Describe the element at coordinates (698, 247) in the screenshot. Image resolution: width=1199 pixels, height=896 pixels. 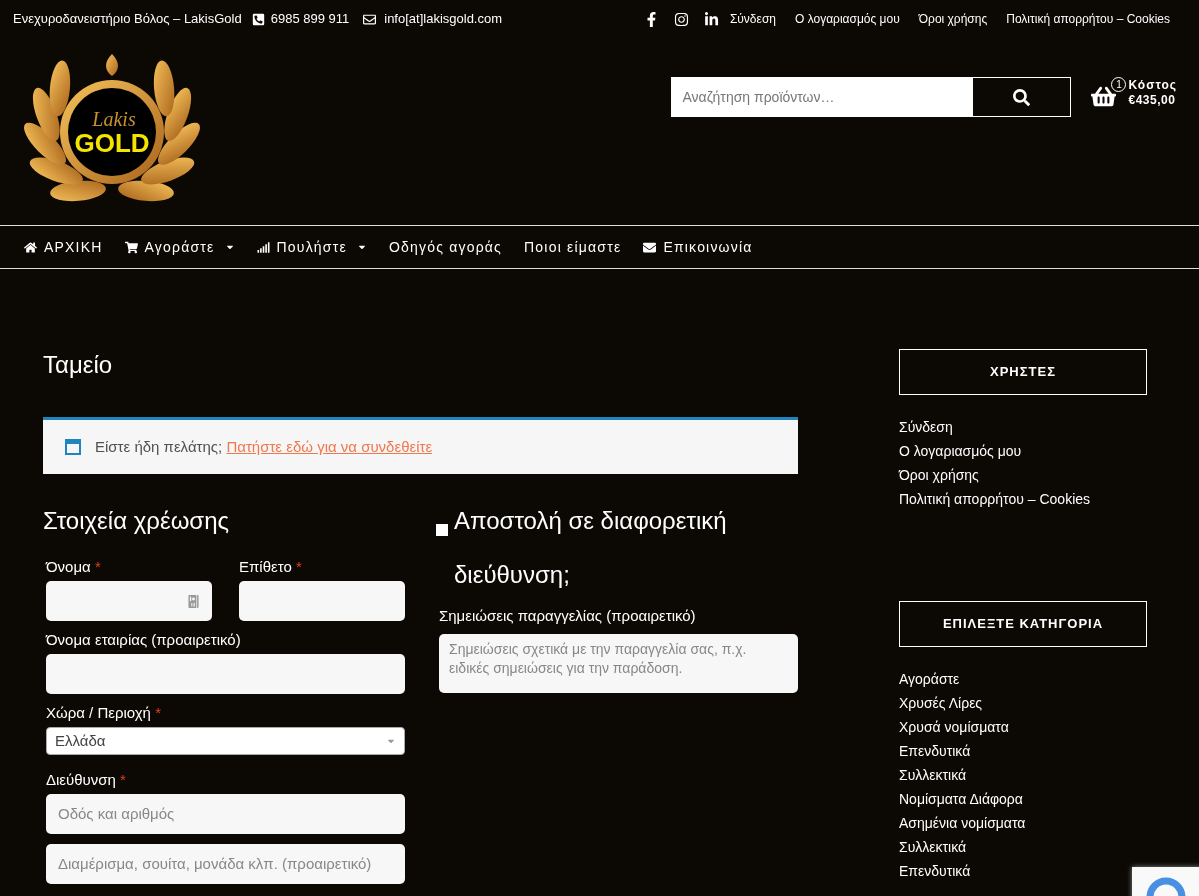
I see `nav-item: Επικοινωνία` at that location.